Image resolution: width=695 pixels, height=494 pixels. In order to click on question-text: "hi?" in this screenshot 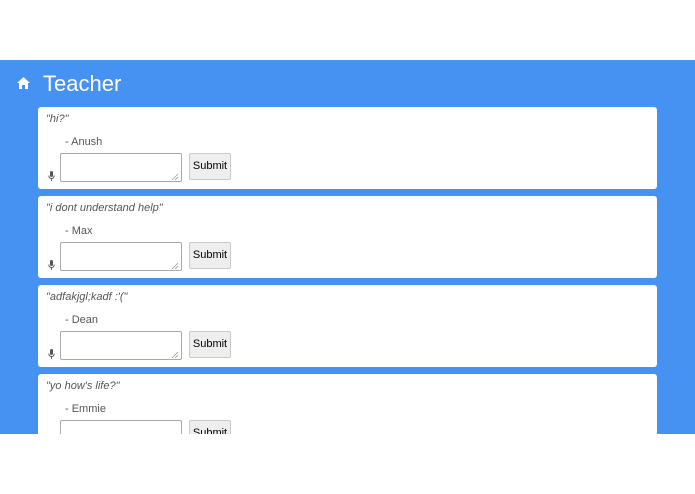, I will do `click(57, 119)`.